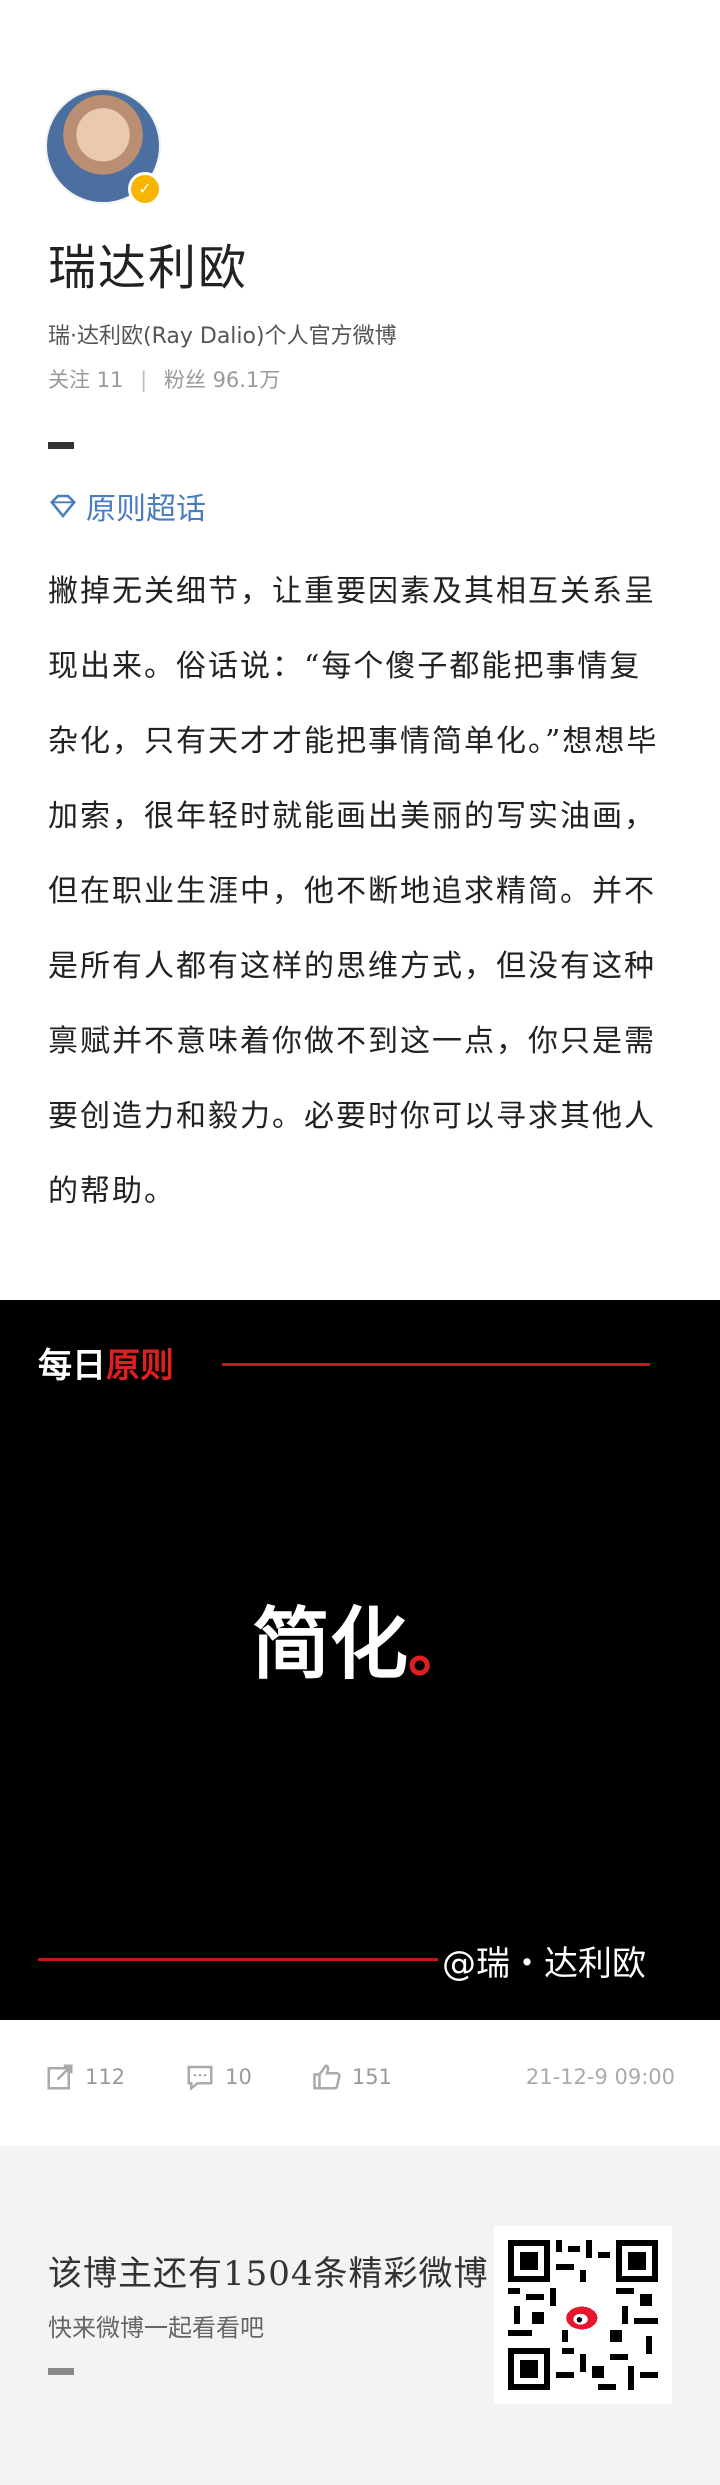  I want to click on profile-description: 瑞·达利欧(Ray Dalio)个人官方微博, so click(222, 336).